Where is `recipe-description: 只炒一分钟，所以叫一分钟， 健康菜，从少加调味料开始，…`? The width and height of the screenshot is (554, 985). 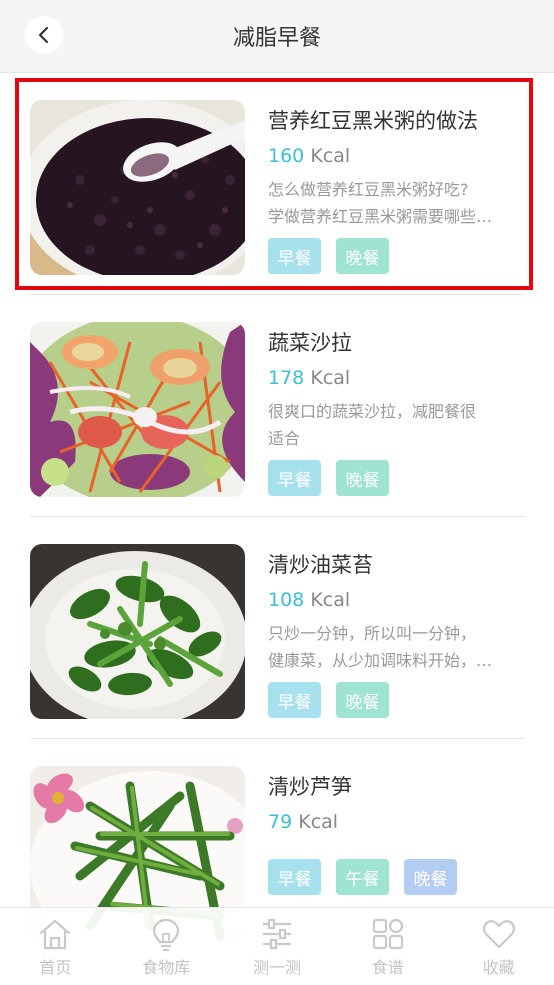
recipe-description: 只炒一分钟，所以叫一分钟， 健康菜，从少加调味料开始，… is located at coordinates (396, 647).